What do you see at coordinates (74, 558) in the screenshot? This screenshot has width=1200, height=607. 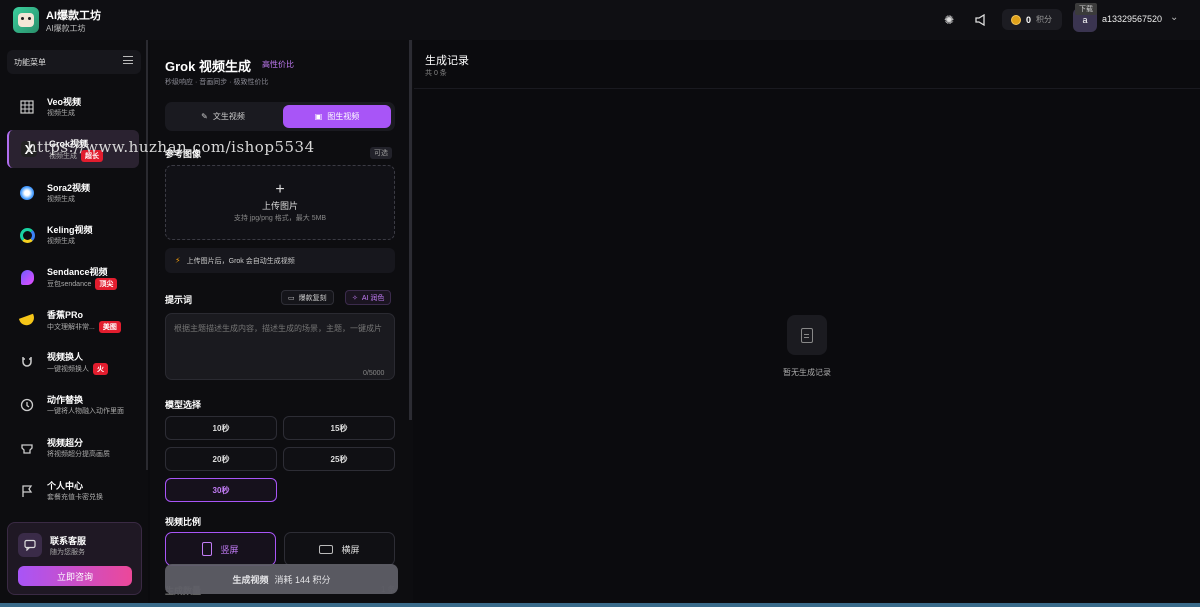 I see `customer-service-card: 联系客服 随为您服务 立即咨询` at bounding box center [74, 558].